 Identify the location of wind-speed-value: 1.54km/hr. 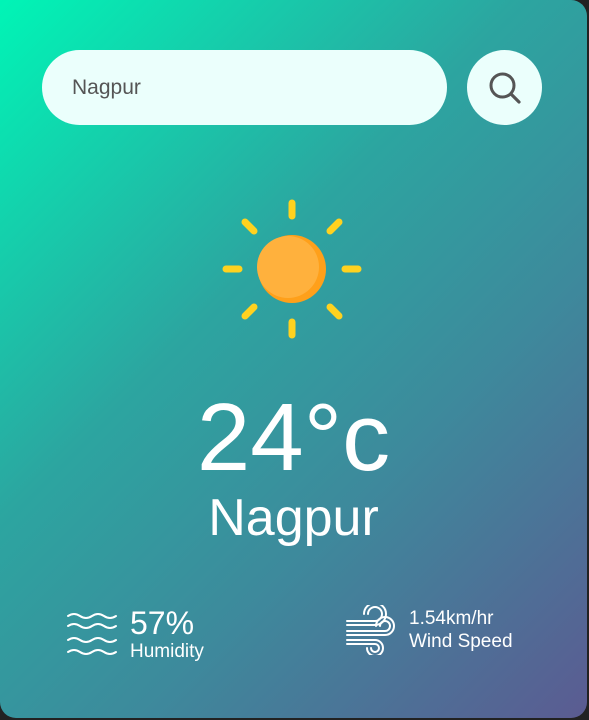
(451, 618).